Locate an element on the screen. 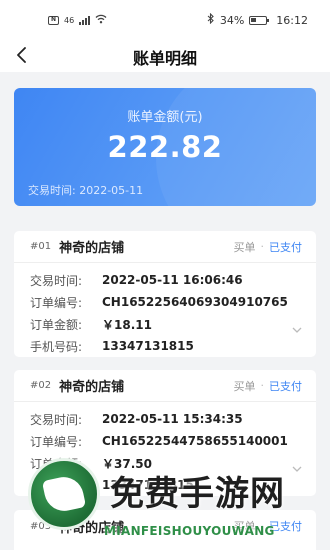 The width and height of the screenshot is (330, 550). network-type: 46 is located at coordinates (69, 20).